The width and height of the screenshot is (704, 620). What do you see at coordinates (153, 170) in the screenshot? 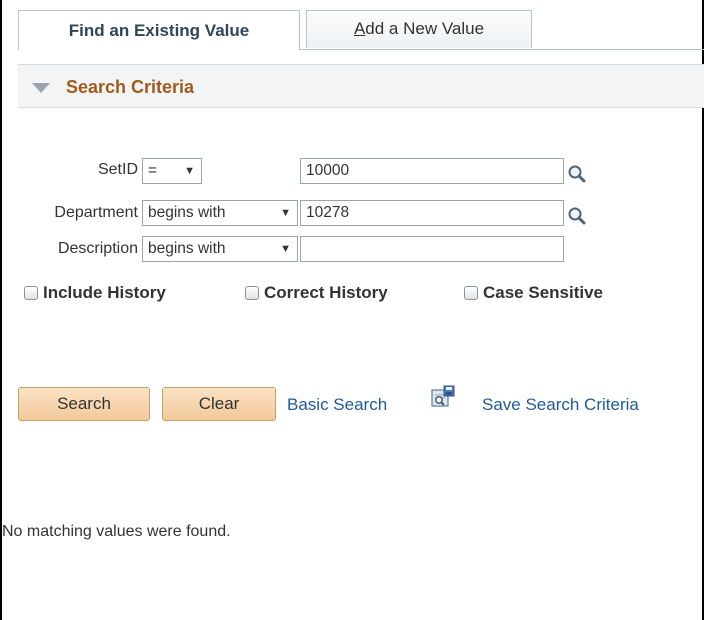
I see `setid-operator-value: =` at bounding box center [153, 170].